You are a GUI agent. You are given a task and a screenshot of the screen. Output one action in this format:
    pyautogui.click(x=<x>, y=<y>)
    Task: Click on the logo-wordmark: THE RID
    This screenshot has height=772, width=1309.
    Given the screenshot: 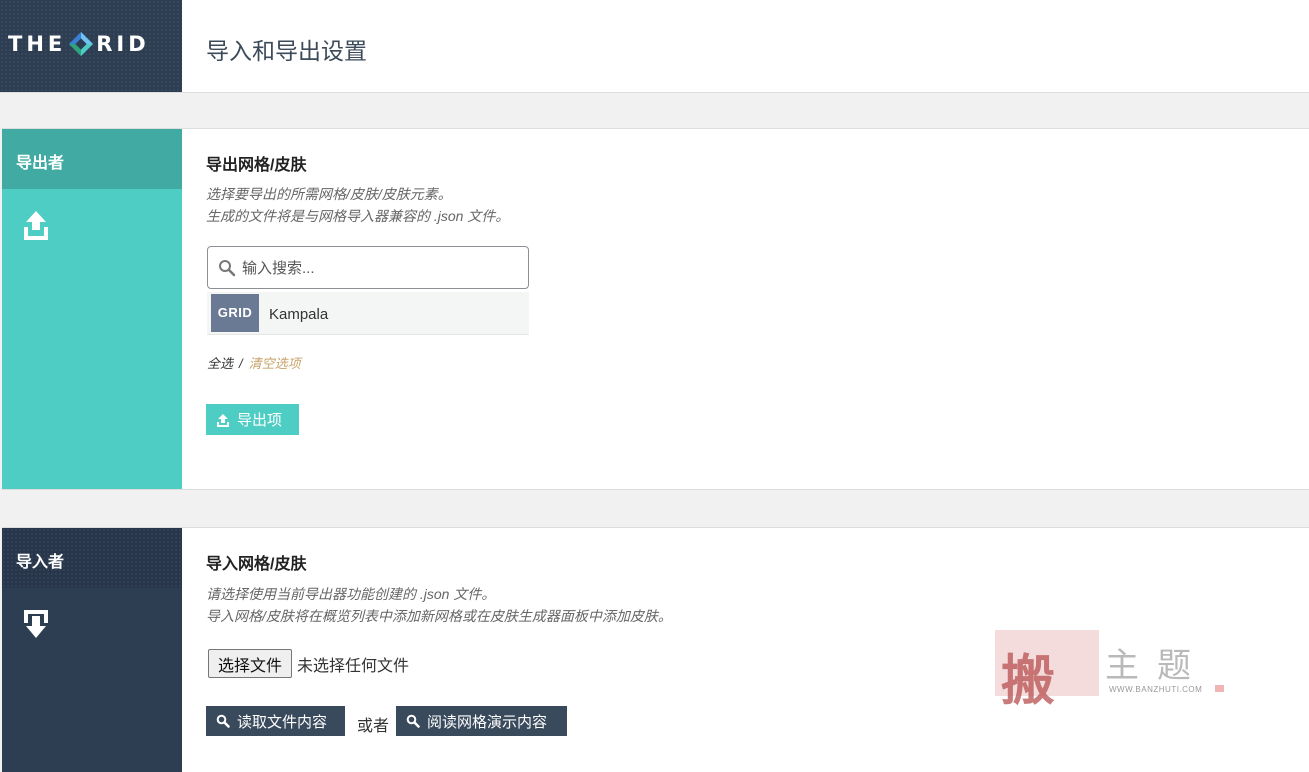 What is the action you would take?
    pyautogui.click(x=79, y=44)
    